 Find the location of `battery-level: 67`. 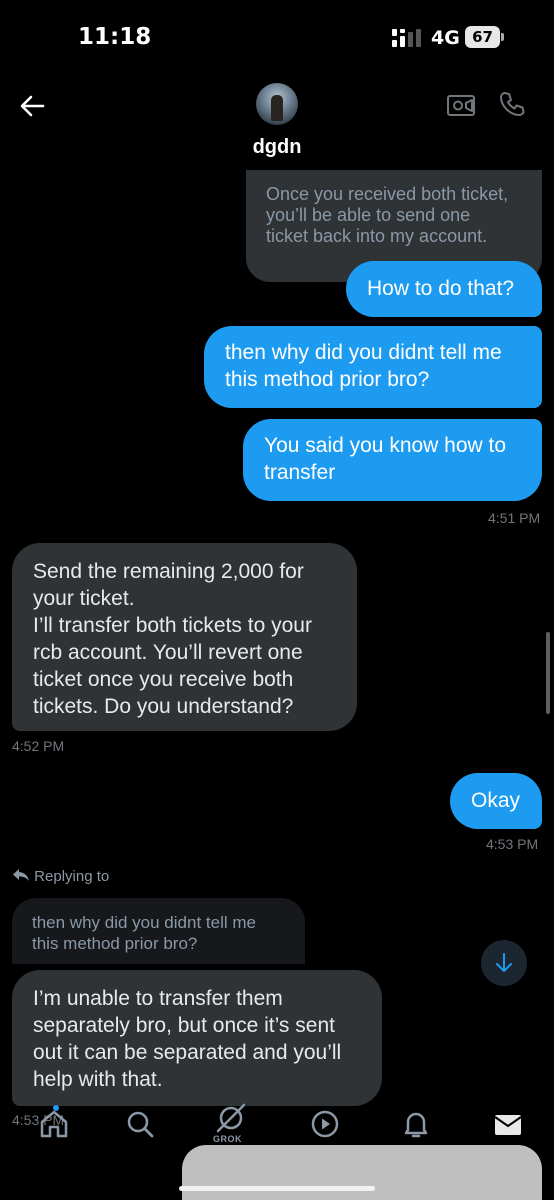

battery-level: 67 is located at coordinates (482, 37).